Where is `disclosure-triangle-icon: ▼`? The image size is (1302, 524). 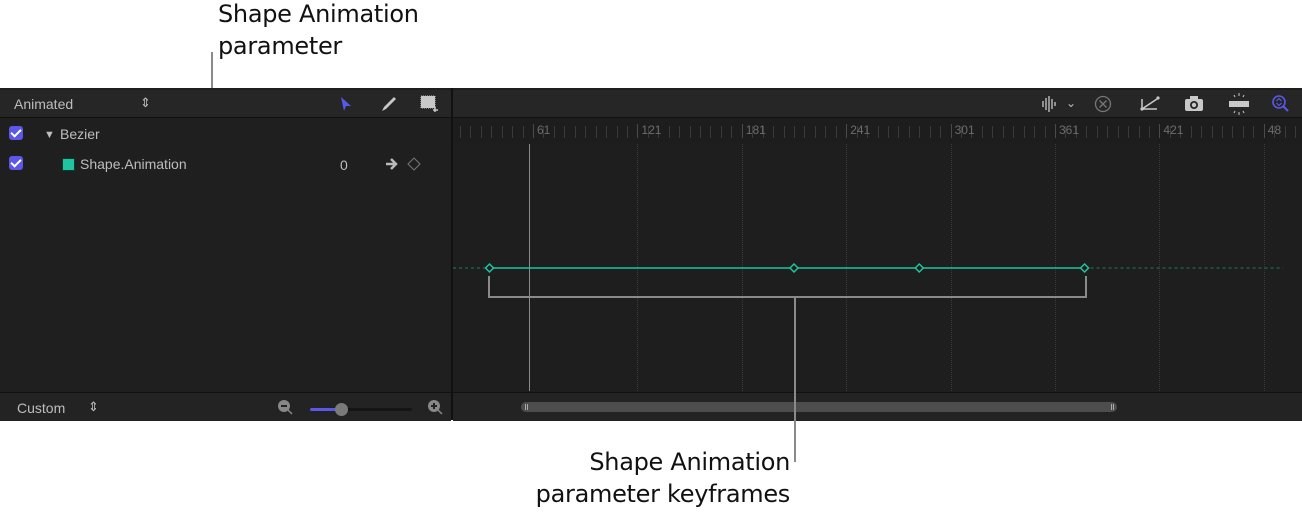 disclosure-triangle-icon: ▼ is located at coordinates (49, 135).